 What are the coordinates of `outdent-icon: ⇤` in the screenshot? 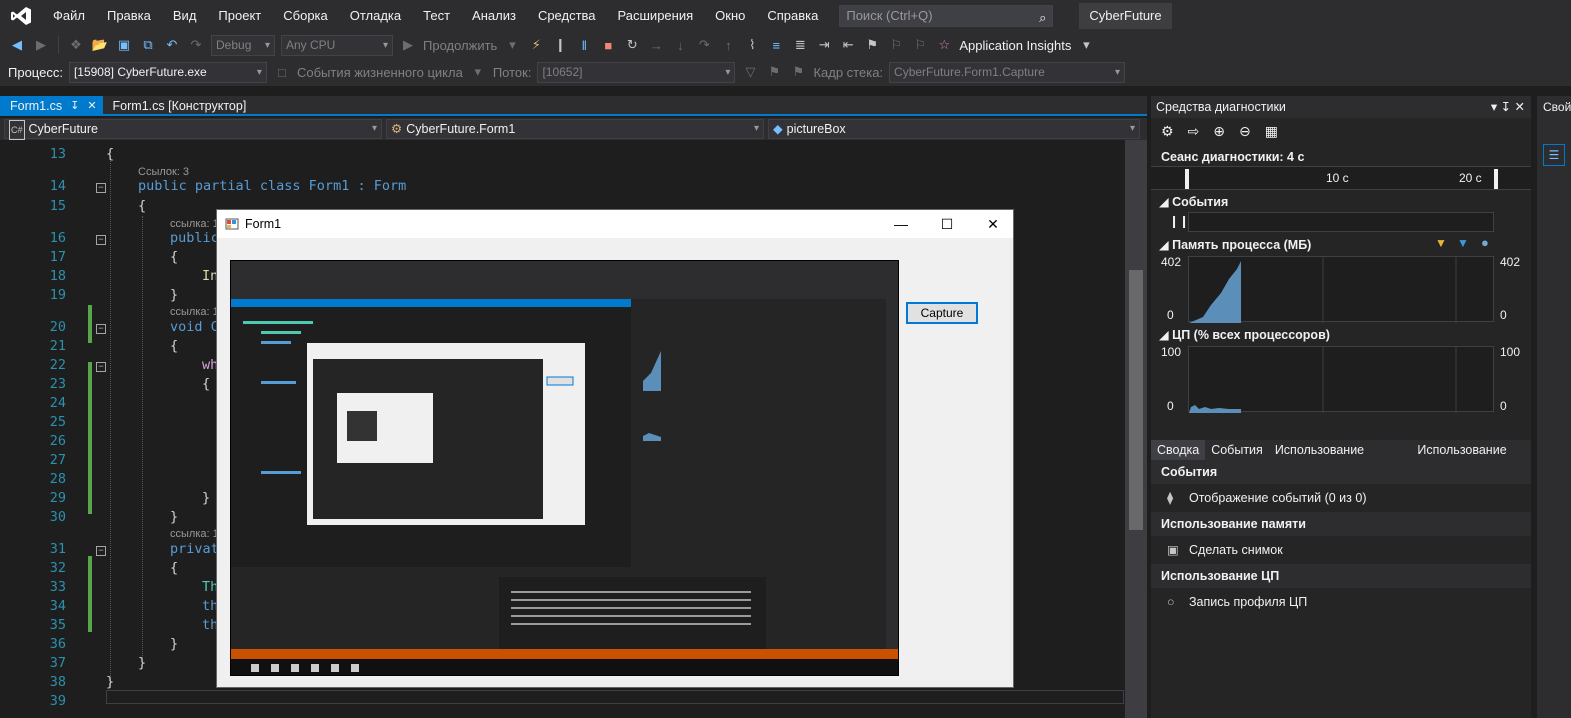 It's located at (848, 45).